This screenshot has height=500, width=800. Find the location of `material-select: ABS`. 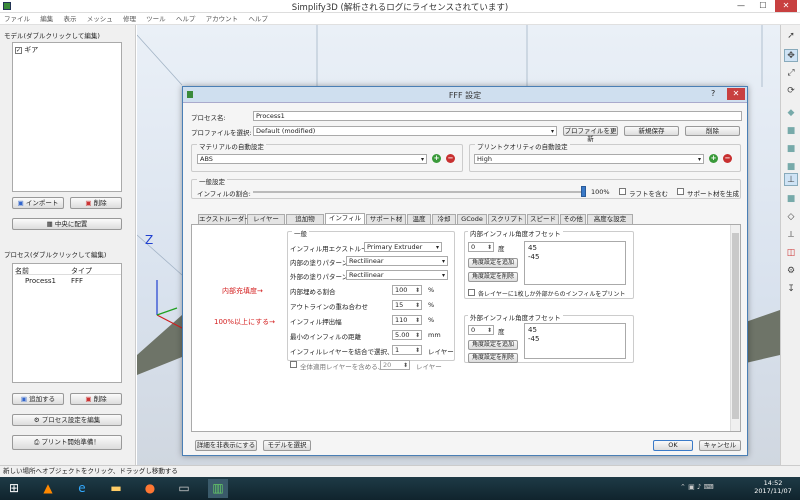

material-select: ABS is located at coordinates (312, 159).